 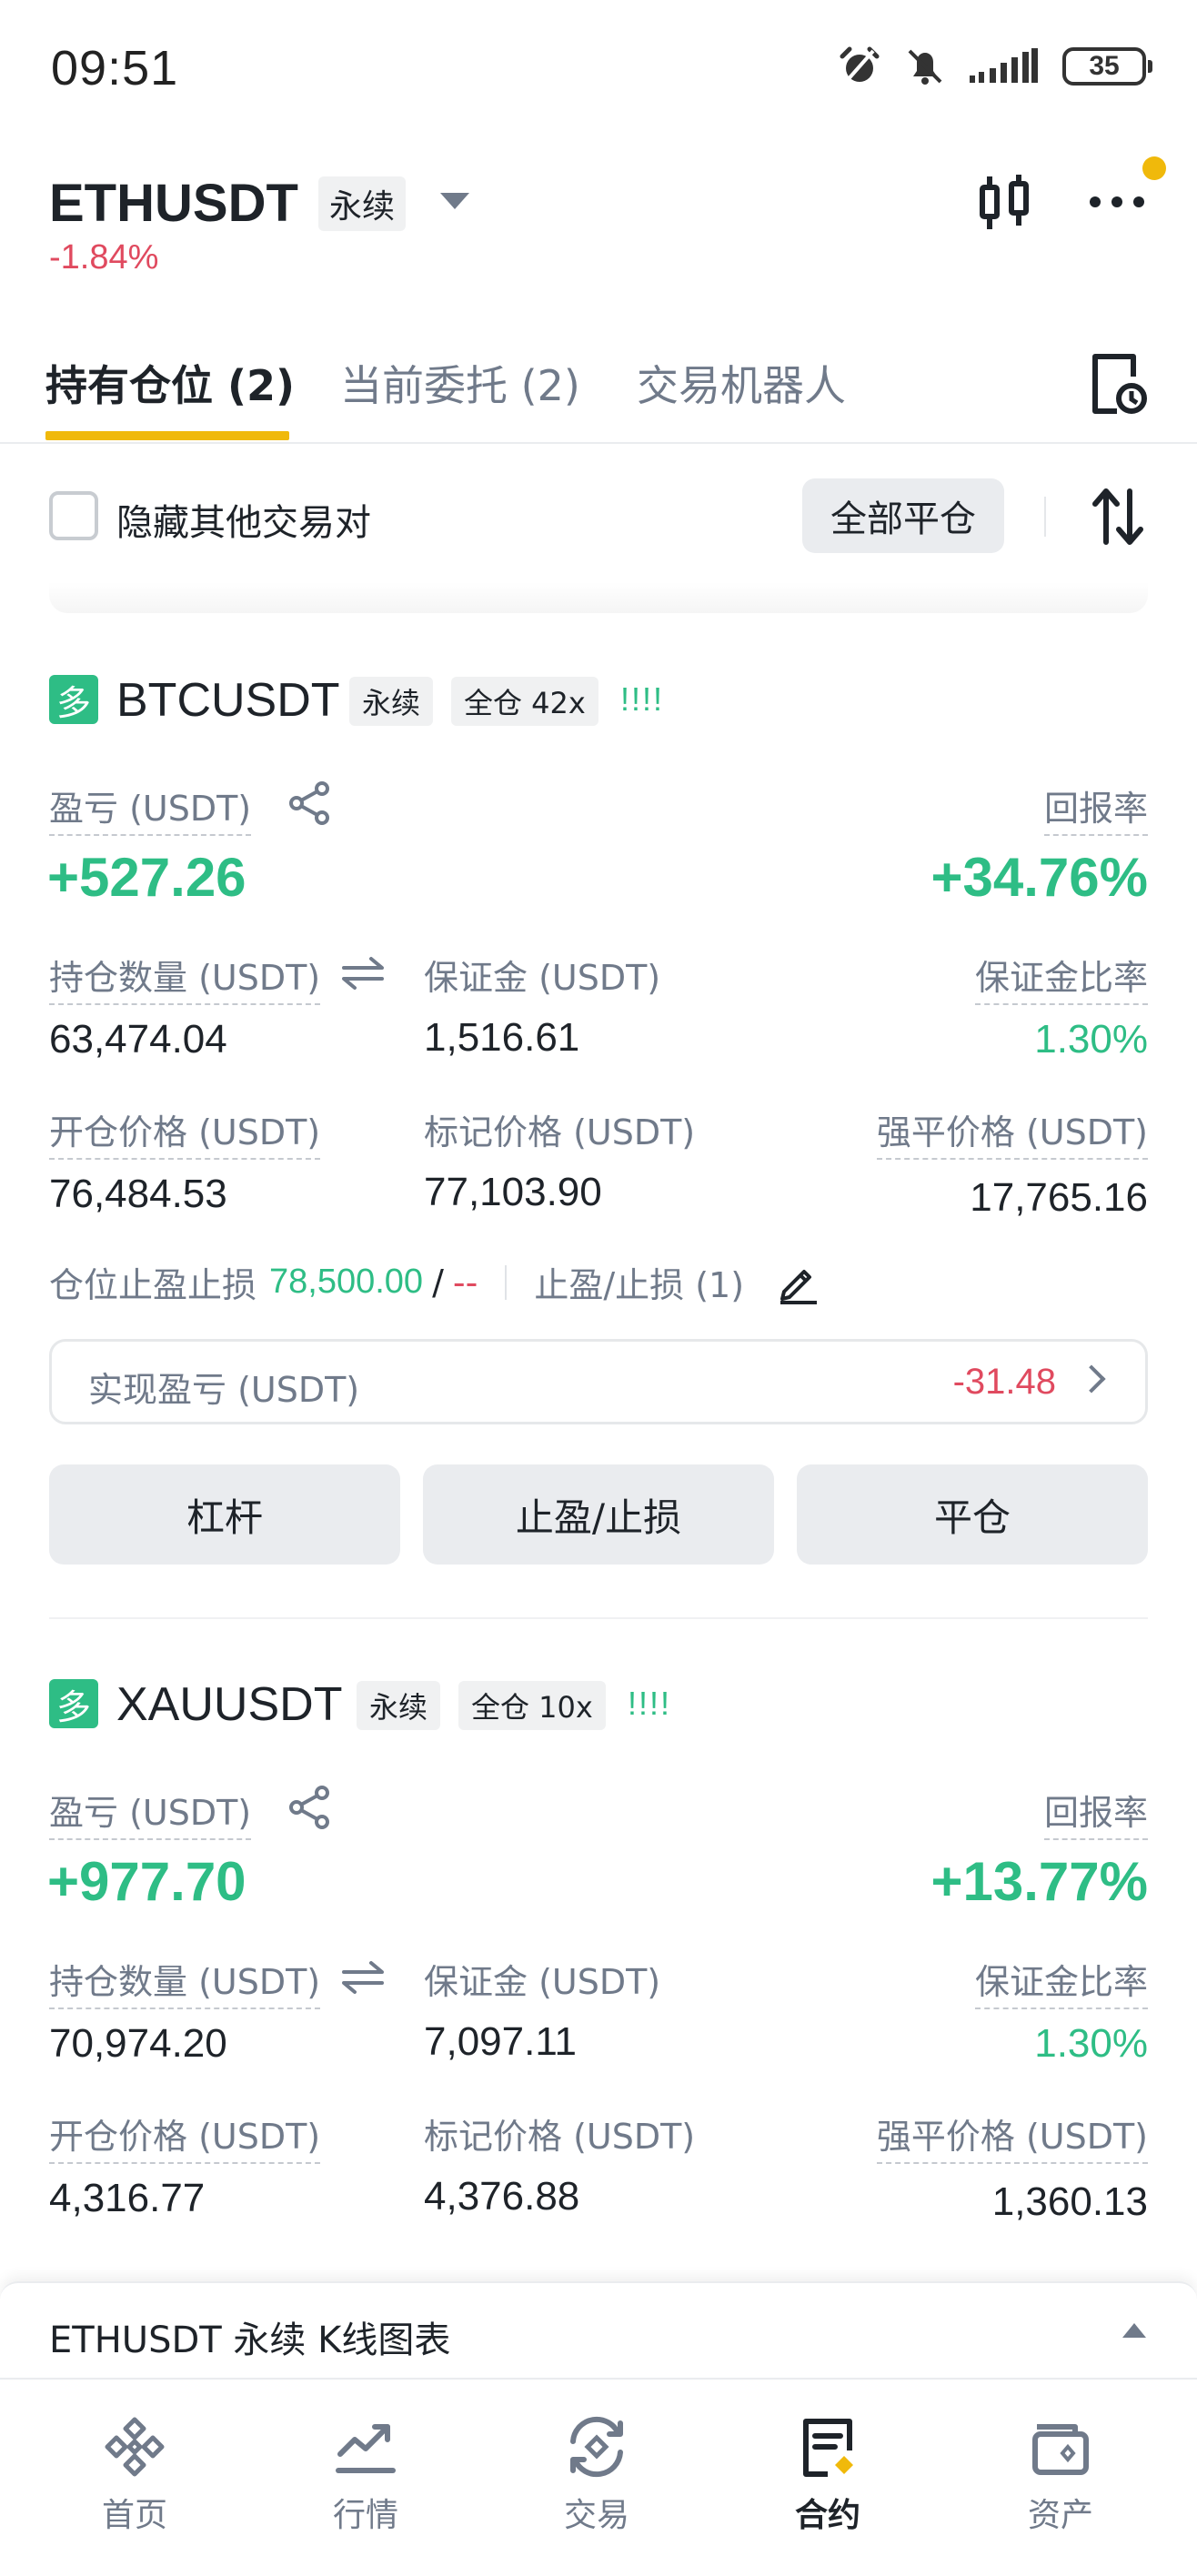 I want to click on bottom-nav: 首页 行情 交易 合约 资产, so click(x=598, y=2478).